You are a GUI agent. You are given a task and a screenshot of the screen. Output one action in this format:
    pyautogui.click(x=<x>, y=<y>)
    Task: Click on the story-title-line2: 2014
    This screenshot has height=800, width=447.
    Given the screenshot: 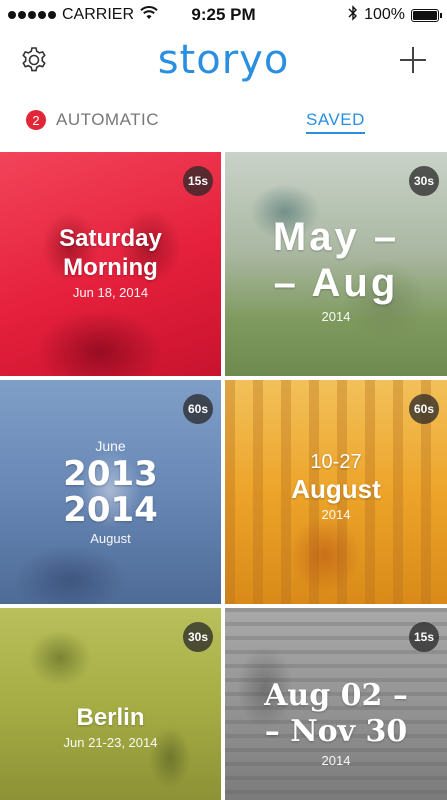 What is the action you would take?
    pyautogui.click(x=110, y=510)
    